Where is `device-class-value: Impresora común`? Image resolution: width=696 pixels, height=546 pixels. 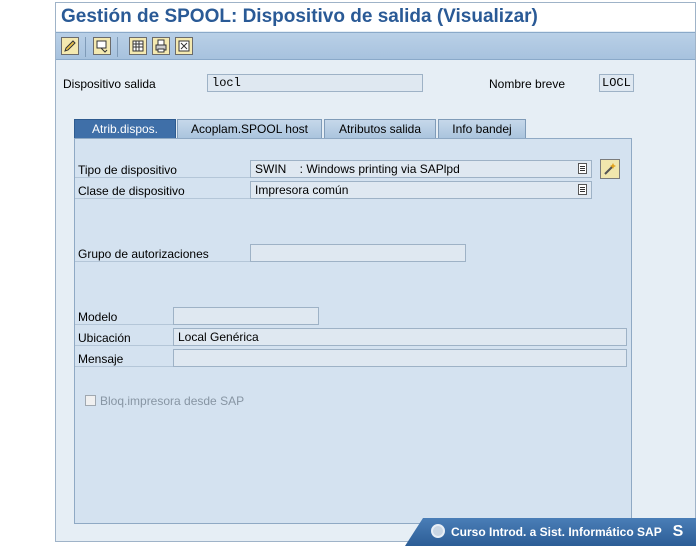 device-class-value: Impresora común is located at coordinates (302, 190).